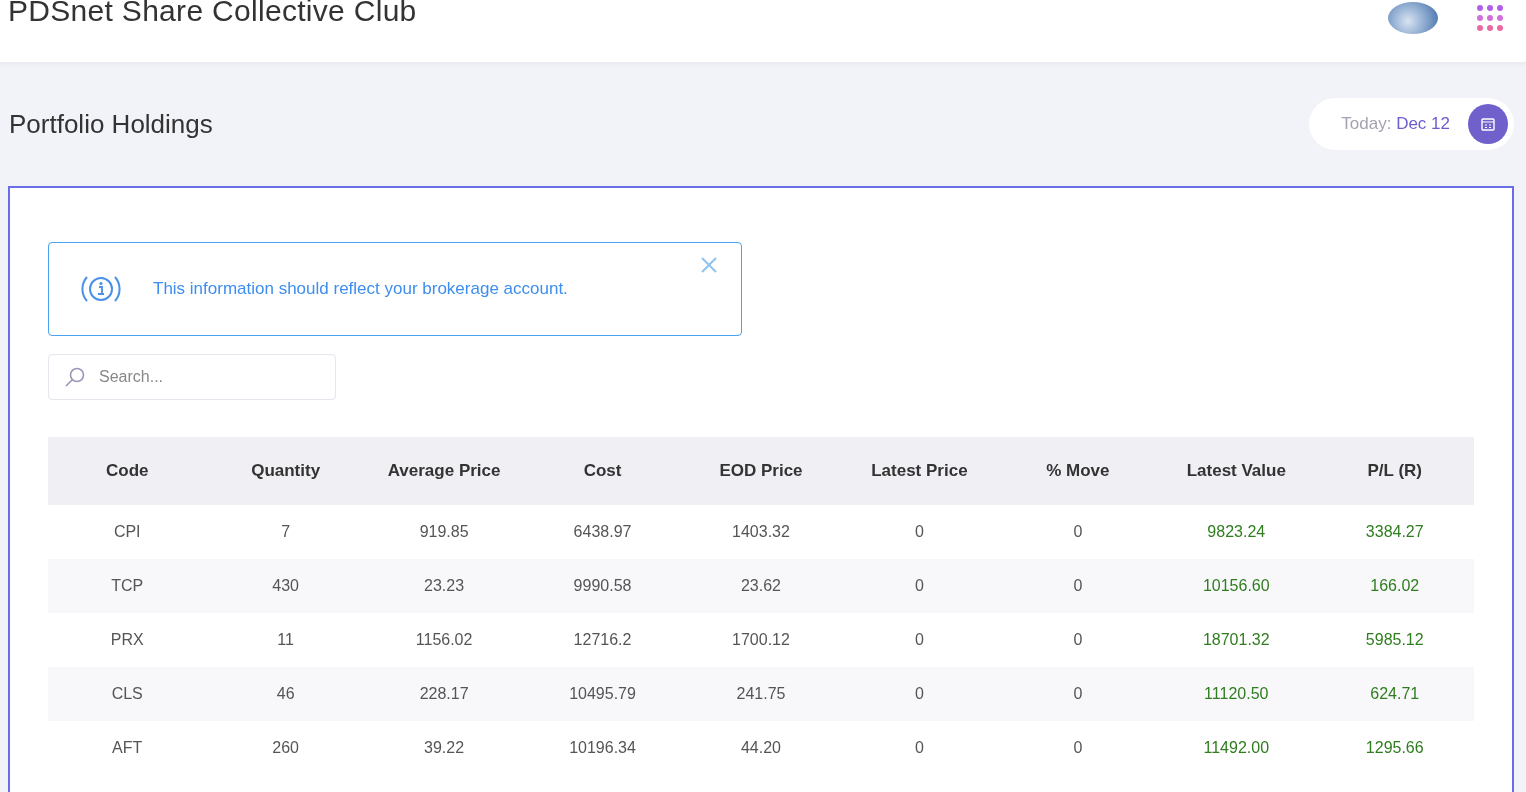  I want to click on date-label: Today:, so click(1366, 123).